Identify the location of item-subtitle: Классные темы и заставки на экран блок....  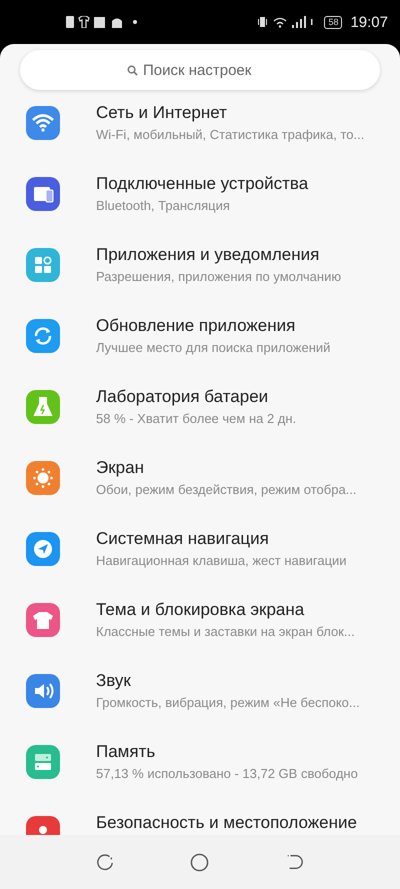
(225, 631).